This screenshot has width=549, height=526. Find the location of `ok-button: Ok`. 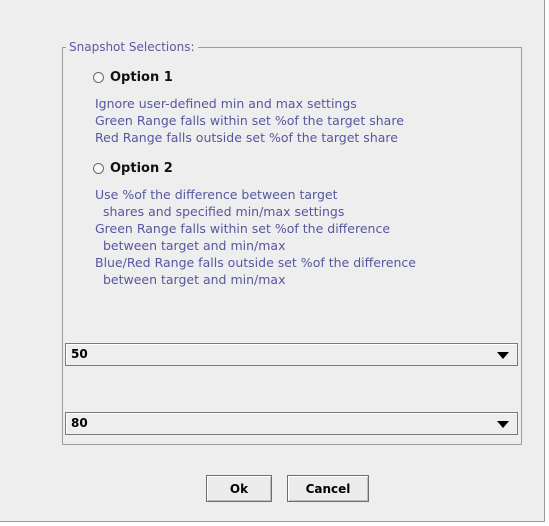

ok-button: Ok is located at coordinates (239, 488).